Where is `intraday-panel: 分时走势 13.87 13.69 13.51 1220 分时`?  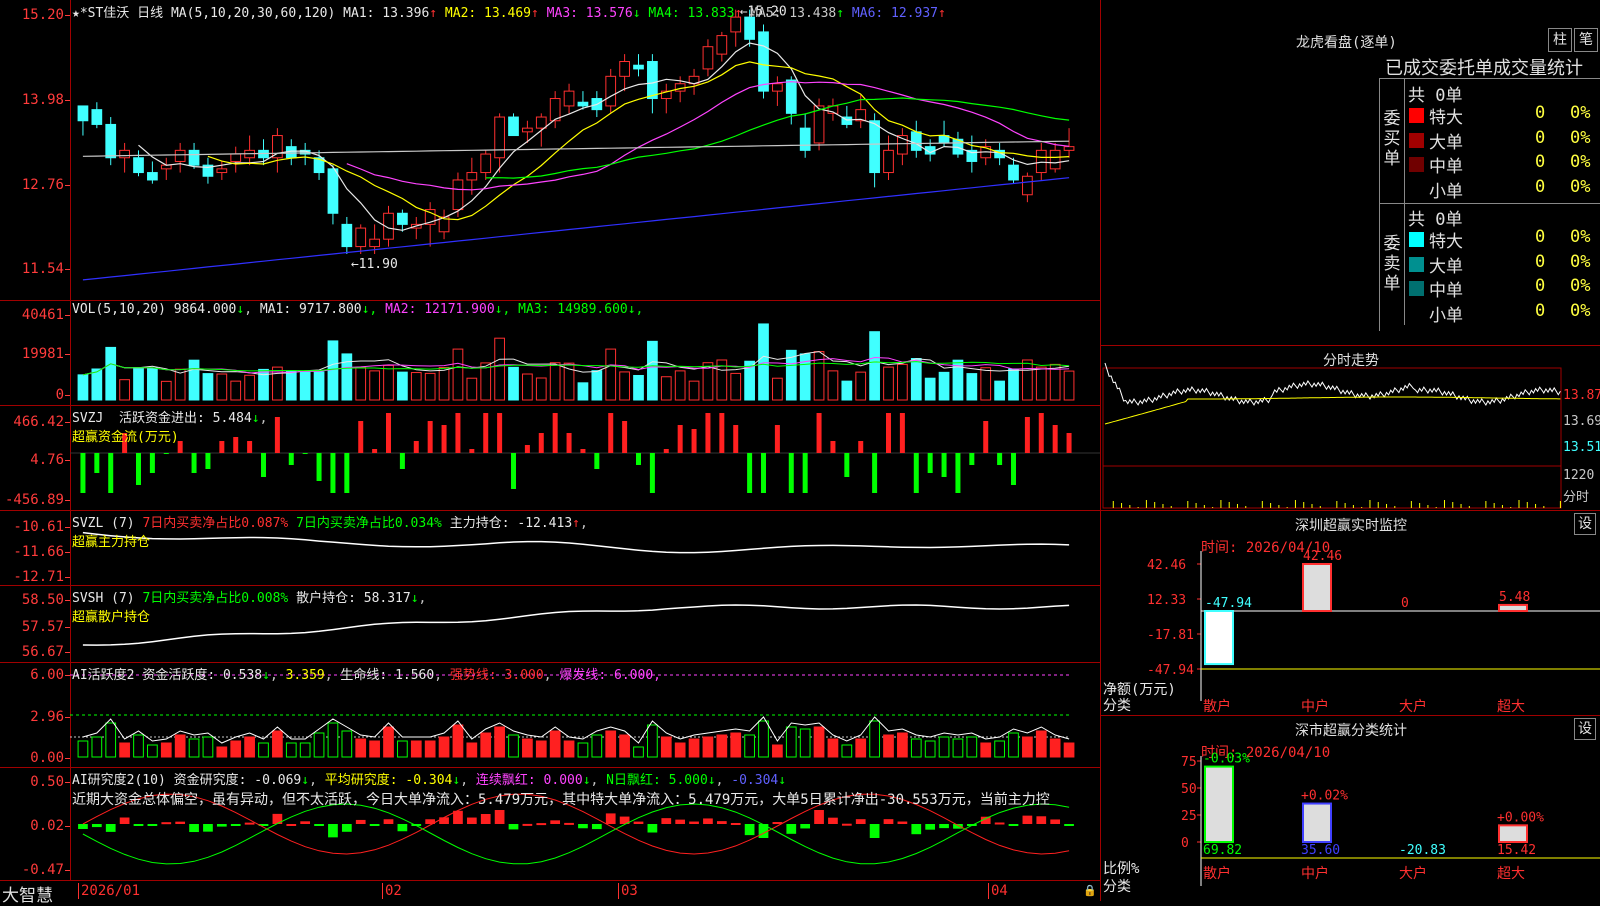 intraday-panel: 分时走势 13.87 13.69 13.51 1220 分时 is located at coordinates (1350, 428).